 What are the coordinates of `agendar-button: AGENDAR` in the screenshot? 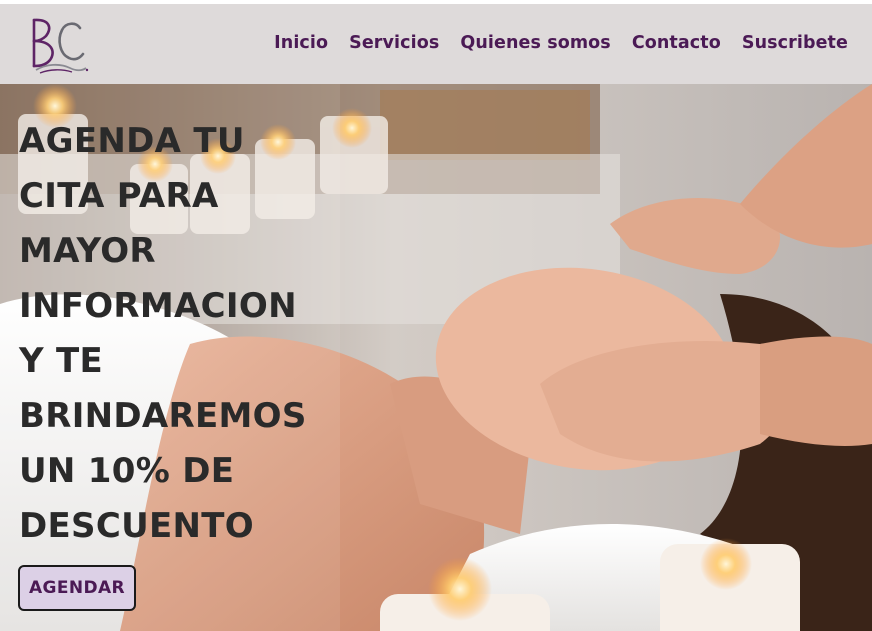 It's located at (77, 588).